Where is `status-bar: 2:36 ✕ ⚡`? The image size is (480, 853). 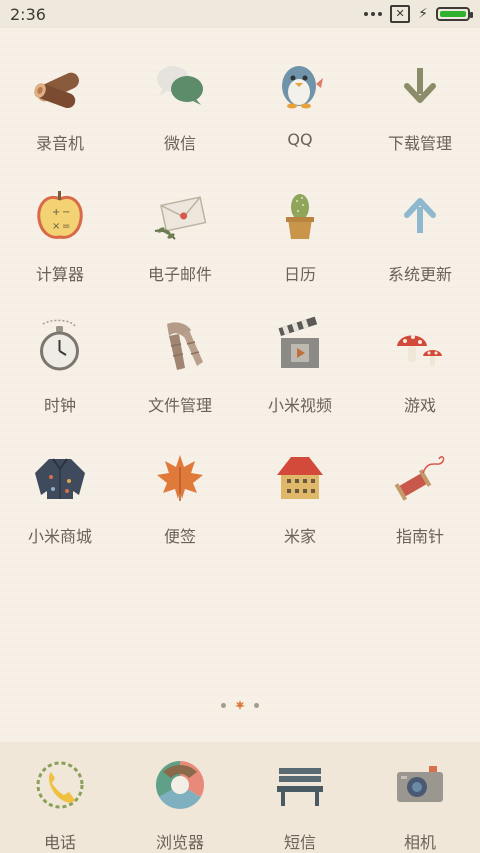
status-bar: 2:36 ✕ ⚡ is located at coordinates (240, 14).